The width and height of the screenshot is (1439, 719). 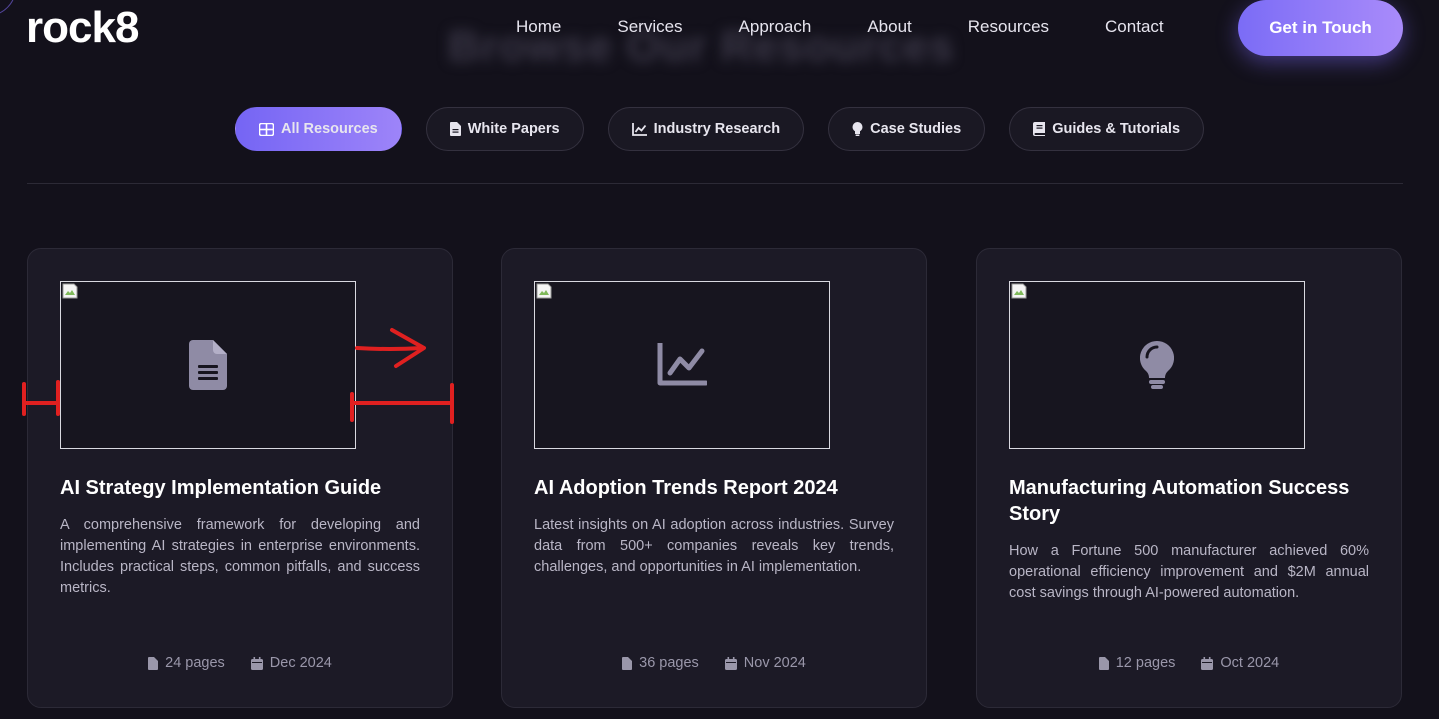 I want to click on publish-date-text: Dec 2024, so click(x=300, y=663).